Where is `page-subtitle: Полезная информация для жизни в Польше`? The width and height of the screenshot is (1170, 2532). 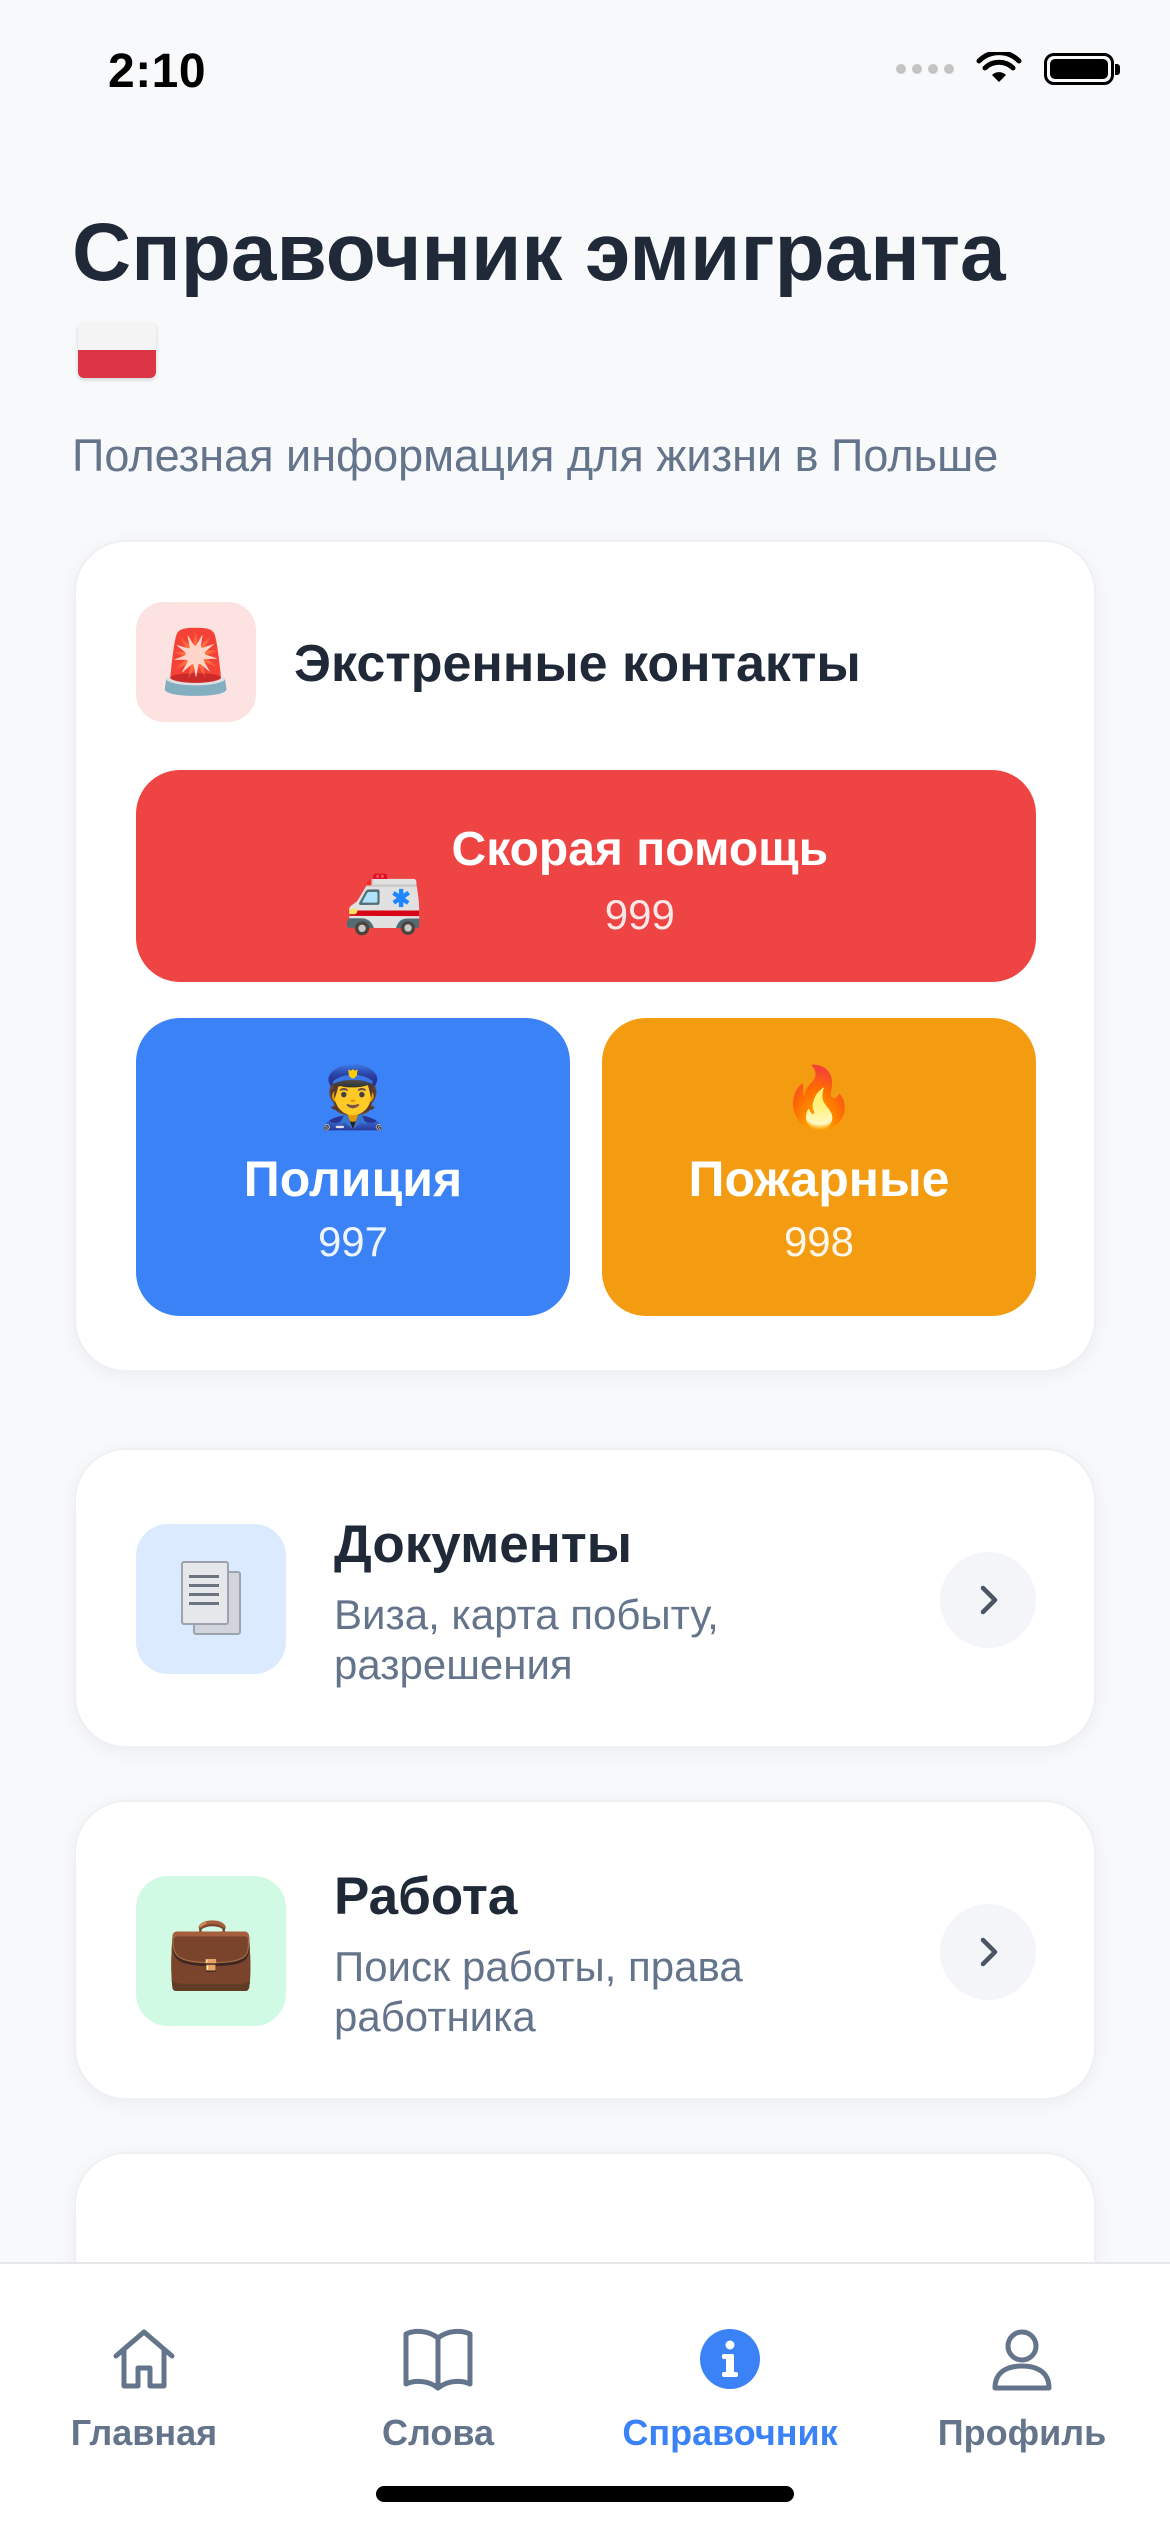
page-subtitle: Полезная информация для жизни в Польше is located at coordinates (535, 455).